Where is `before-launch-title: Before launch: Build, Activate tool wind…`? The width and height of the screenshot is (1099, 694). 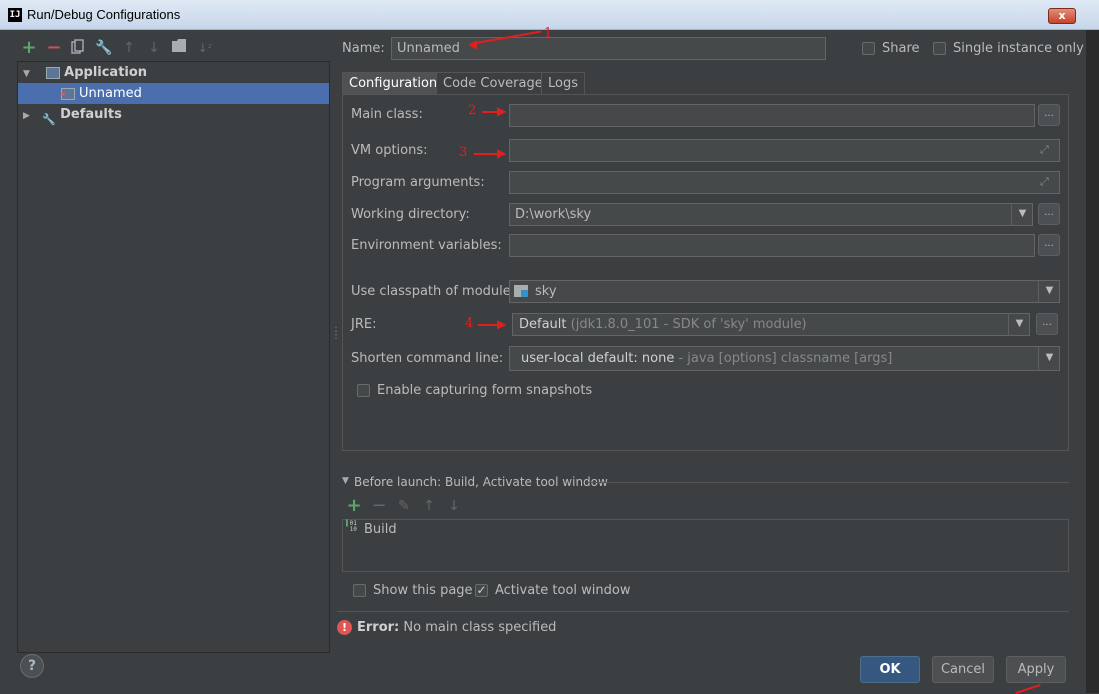
before-launch-title: Before launch: Build, Activate tool wind… is located at coordinates (481, 482).